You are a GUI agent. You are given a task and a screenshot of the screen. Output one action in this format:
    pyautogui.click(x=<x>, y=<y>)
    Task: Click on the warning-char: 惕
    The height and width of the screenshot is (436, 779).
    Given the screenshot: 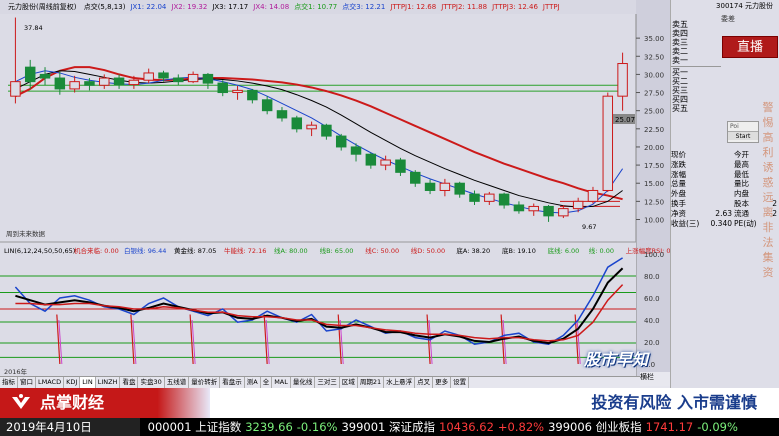 What is the action you would take?
    pyautogui.click(x=768, y=122)
    